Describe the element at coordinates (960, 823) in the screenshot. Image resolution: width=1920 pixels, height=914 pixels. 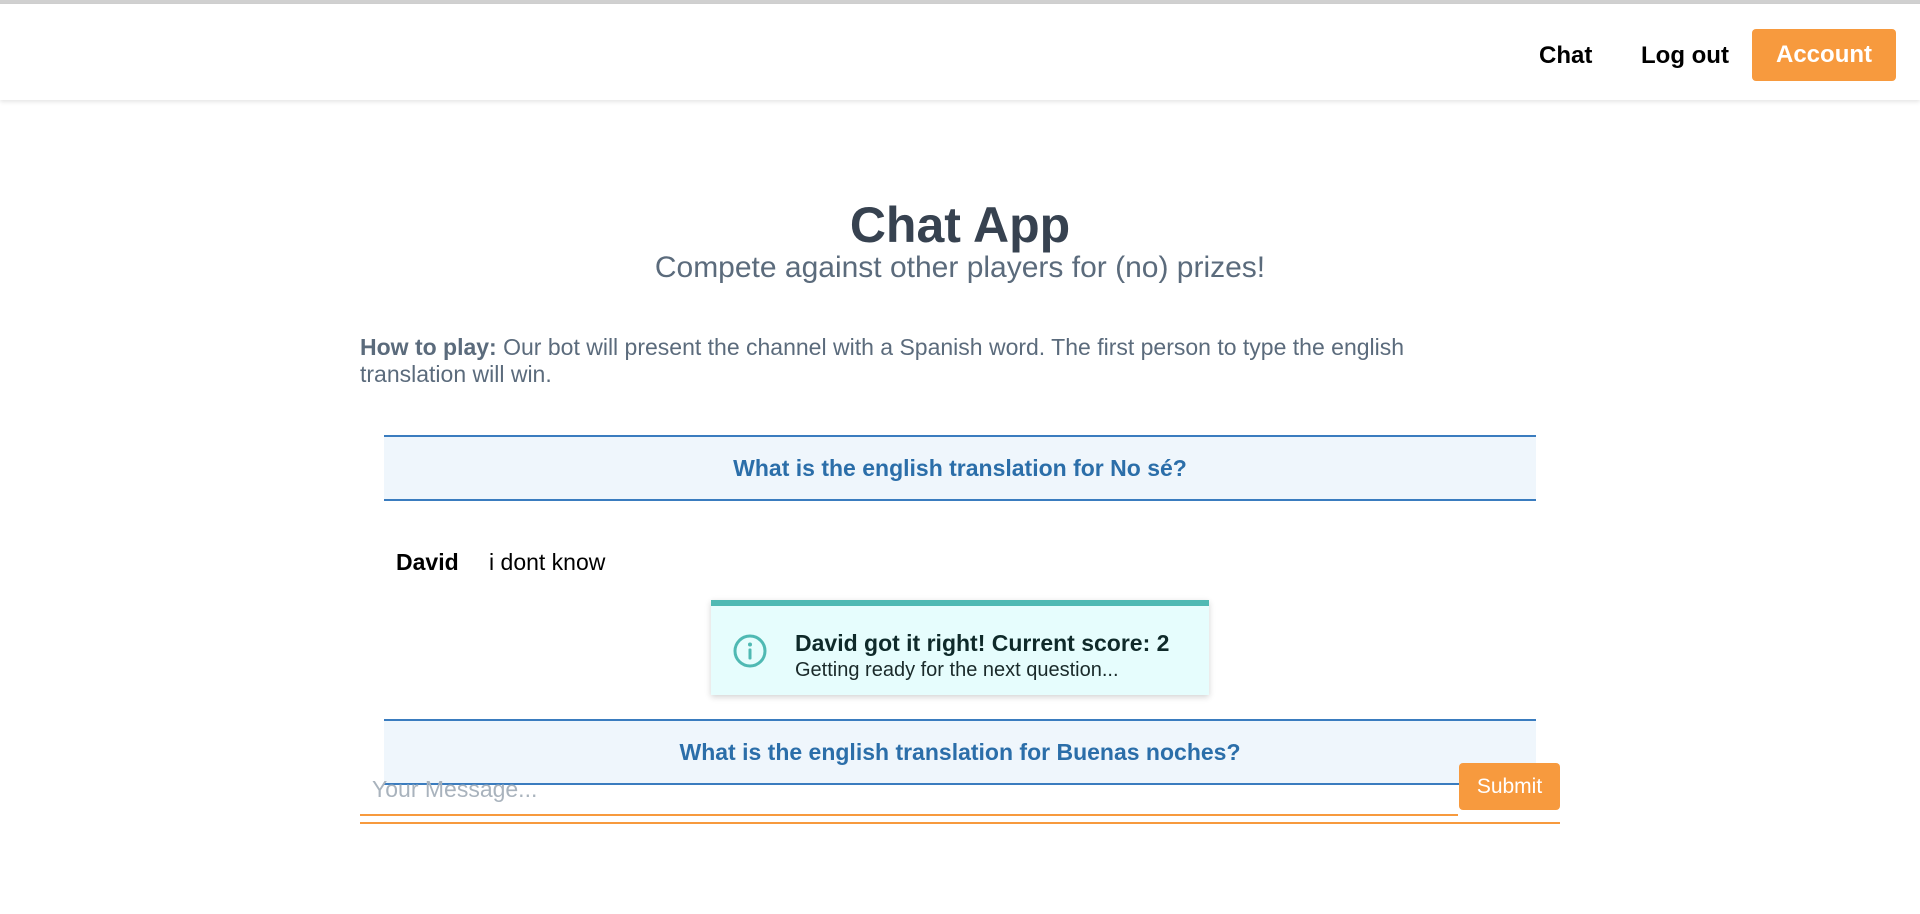
I see `input-underline` at that location.